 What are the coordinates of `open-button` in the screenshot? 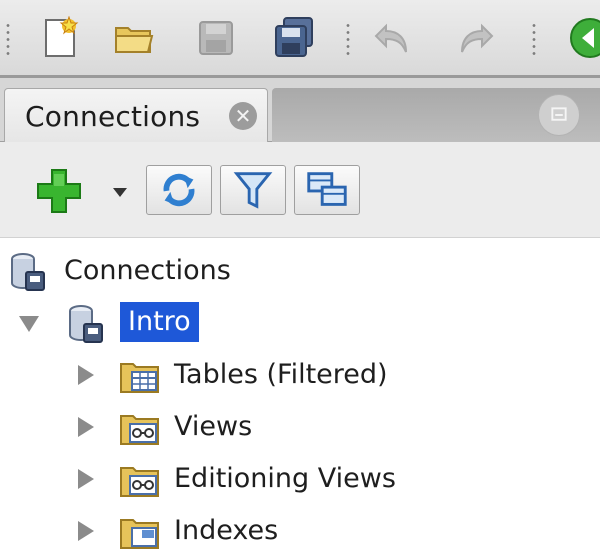 It's located at (134, 38).